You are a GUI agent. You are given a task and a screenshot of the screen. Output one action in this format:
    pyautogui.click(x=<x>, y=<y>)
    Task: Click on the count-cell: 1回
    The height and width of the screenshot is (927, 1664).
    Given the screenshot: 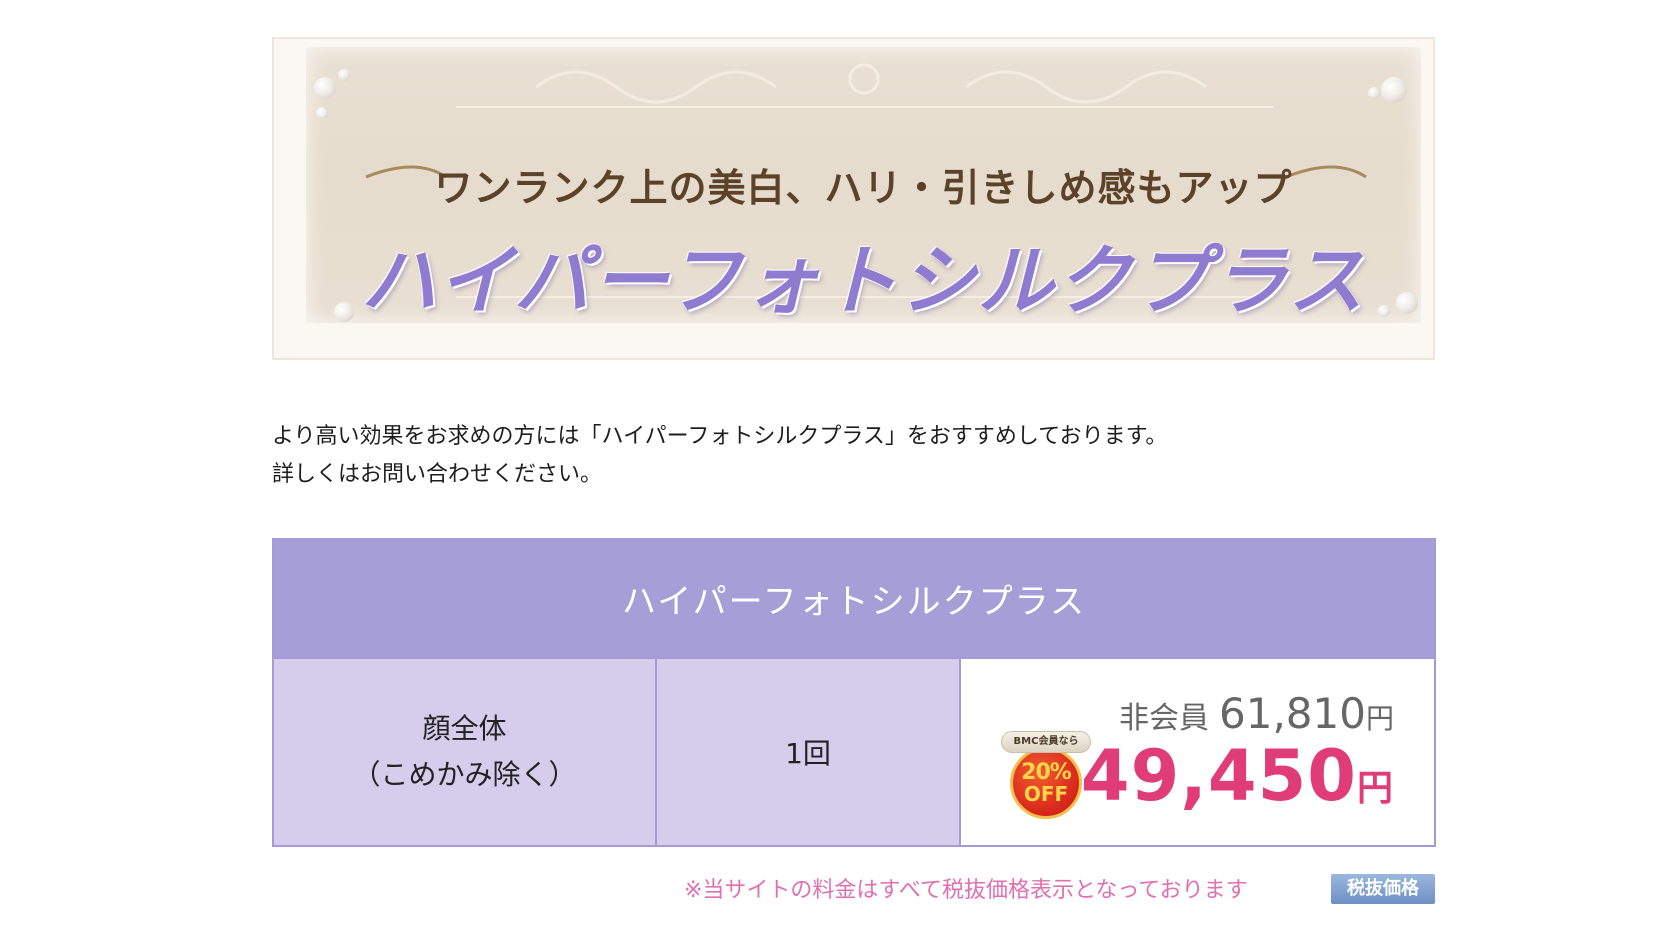 What is the action you would take?
    pyautogui.click(x=809, y=752)
    